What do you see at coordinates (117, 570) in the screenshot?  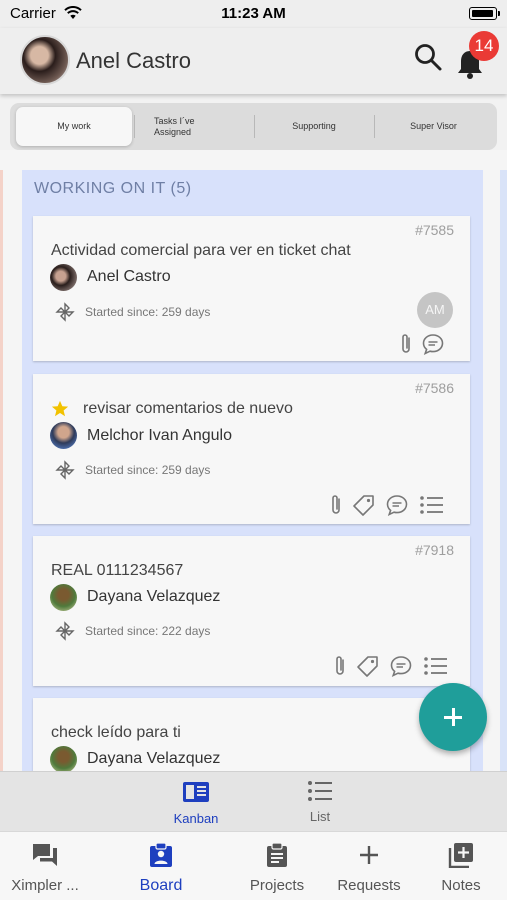 I see `task-title: REAL 0111234567` at bounding box center [117, 570].